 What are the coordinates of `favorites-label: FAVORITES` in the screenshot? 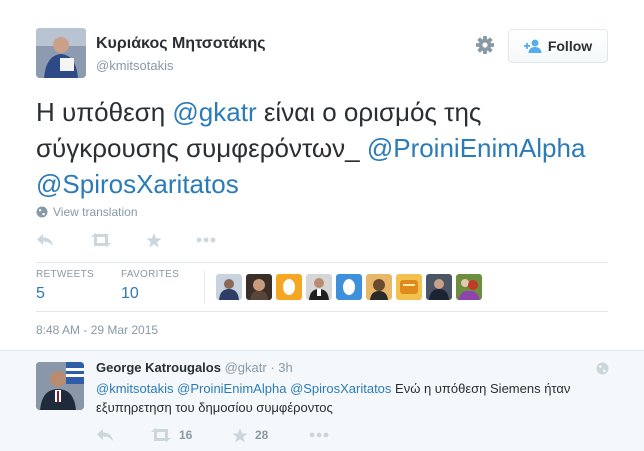 It's located at (150, 274).